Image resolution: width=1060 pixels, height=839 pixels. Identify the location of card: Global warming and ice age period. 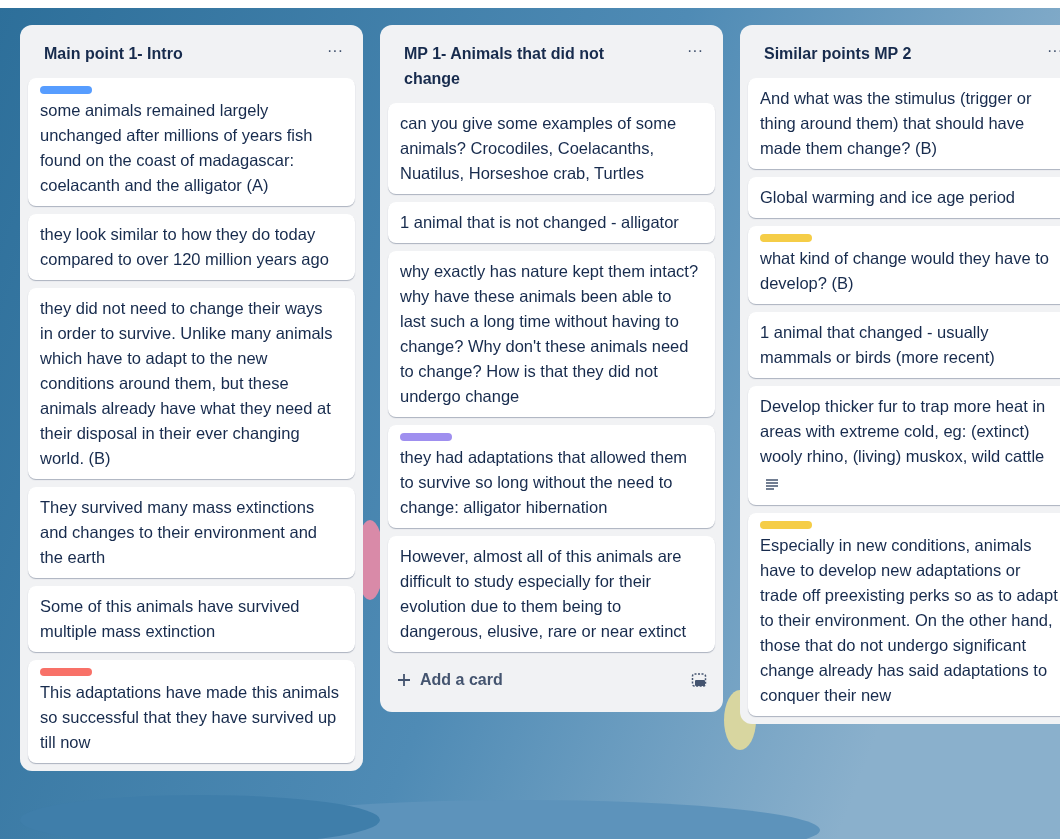
(904, 197).